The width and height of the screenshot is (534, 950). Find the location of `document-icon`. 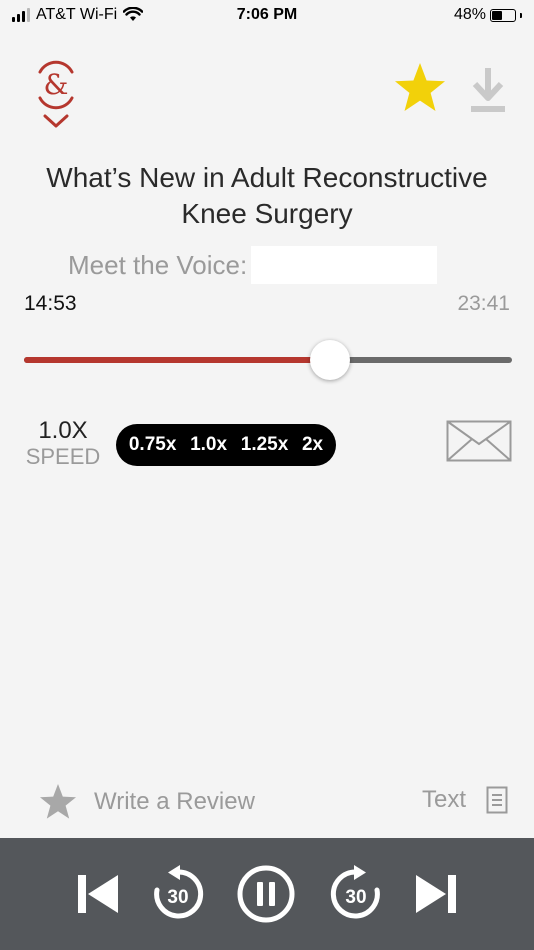

document-icon is located at coordinates (497, 800).